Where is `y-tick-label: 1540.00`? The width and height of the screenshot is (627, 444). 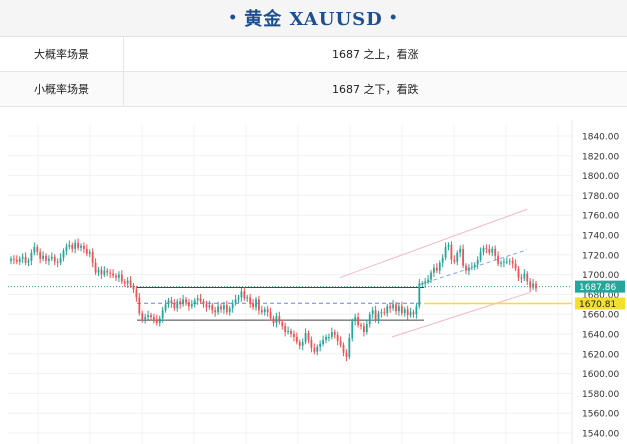 y-tick-label: 1540.00 is located at coordinates (600, 435).